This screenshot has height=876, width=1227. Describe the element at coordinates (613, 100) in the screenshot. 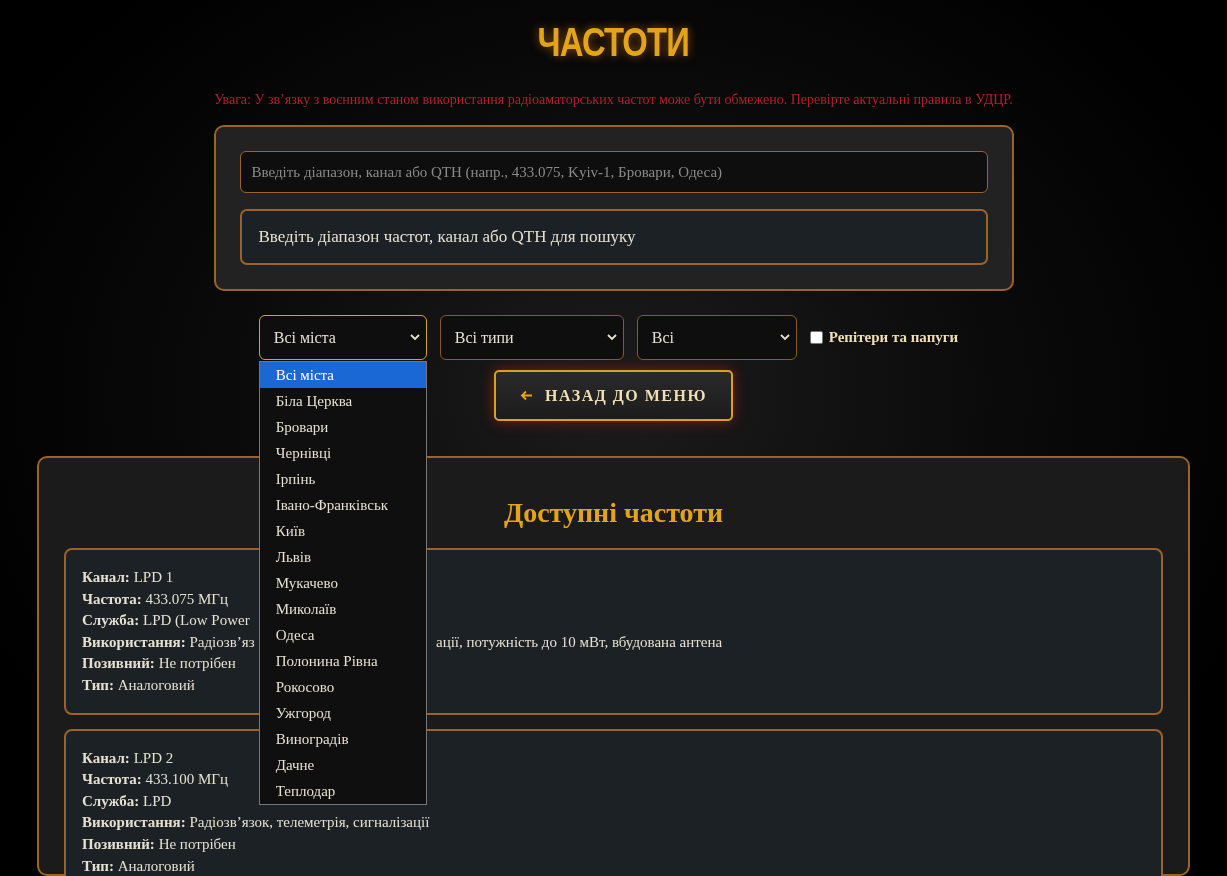

I see `warning-text: Увага: У зв’язку з воєнним станом використання радіоаматорських частот може бути обмежено. Перевірте актуальні правила в УДЦР.` at that location.